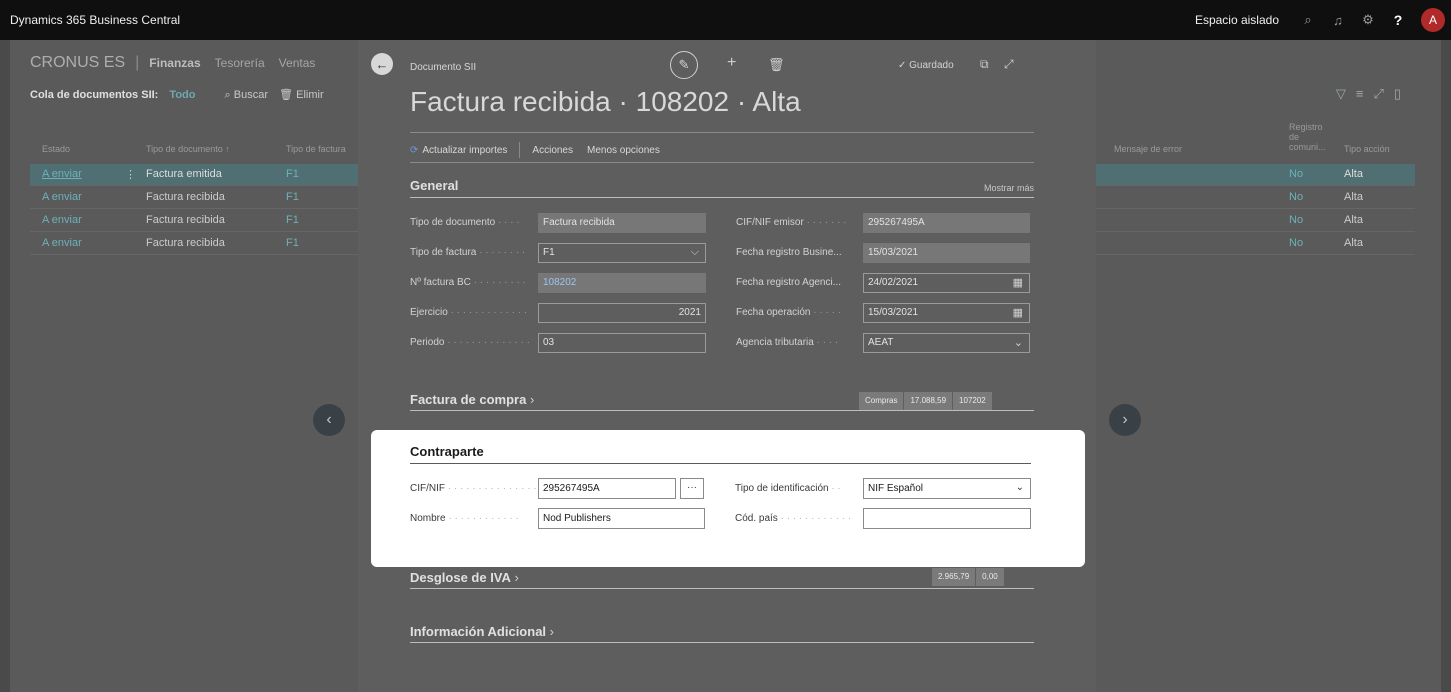 Image resolution: width=1451 pixels, height=692 pixels. What do you see at coordinates (470, 342) in the screenshot?
I see `label-periodo: Periodo · · · · · · · · · · · · · ·` at bounding box center [470, 342].